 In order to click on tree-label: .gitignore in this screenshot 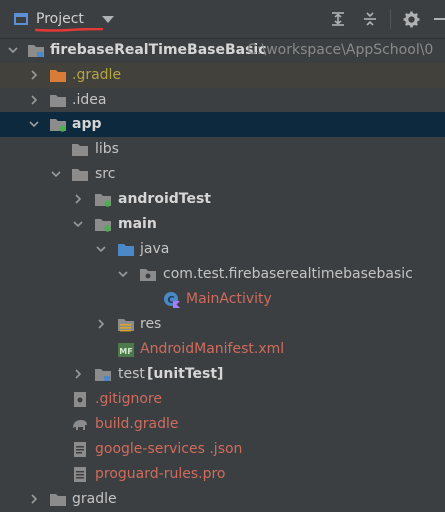, I will do `click(128, 399)`.